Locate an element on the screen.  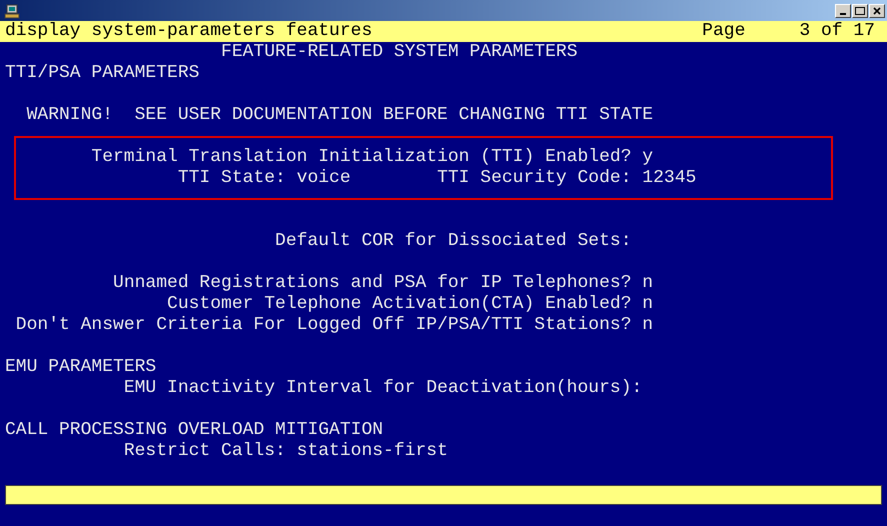
terminal-icon is located at coordinates (12, 10).